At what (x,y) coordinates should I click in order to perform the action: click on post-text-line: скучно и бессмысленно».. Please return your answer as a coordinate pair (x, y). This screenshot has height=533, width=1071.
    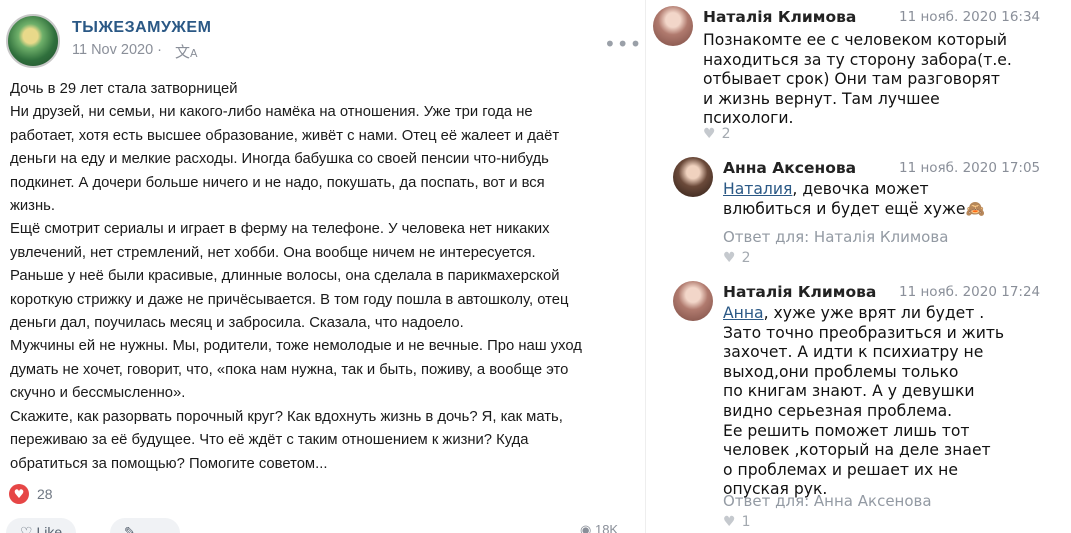
    Looking at the image, I should click on (98, 393).